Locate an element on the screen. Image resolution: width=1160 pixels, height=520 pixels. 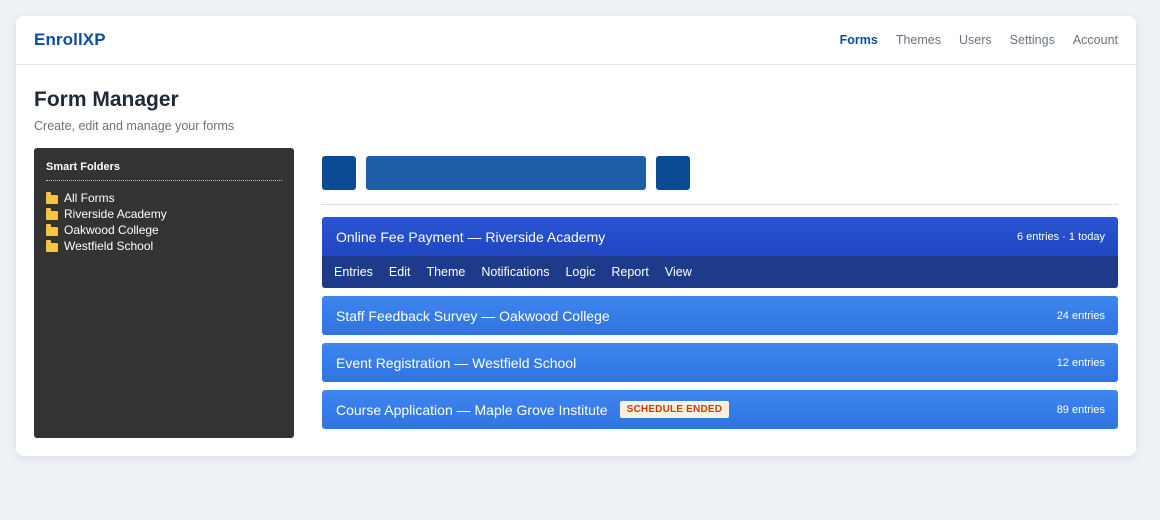
action-logic: Logic is located at coordinates (580, 272).